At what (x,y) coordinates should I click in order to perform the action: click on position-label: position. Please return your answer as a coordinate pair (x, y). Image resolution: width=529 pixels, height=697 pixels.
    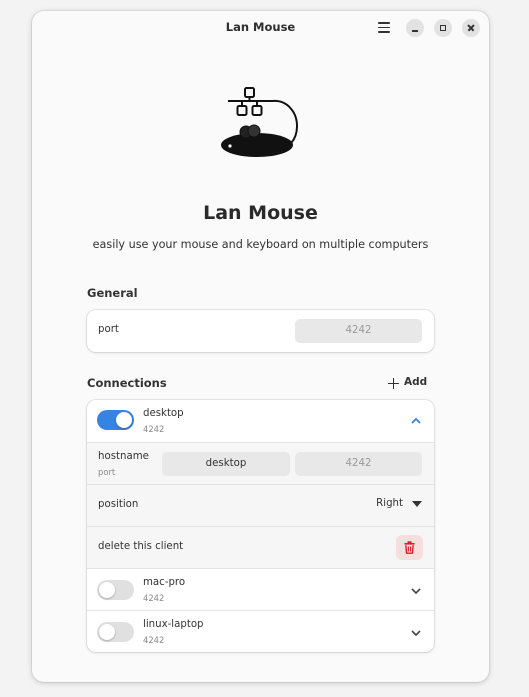
    Looking at the image, I should click on (118, 504).